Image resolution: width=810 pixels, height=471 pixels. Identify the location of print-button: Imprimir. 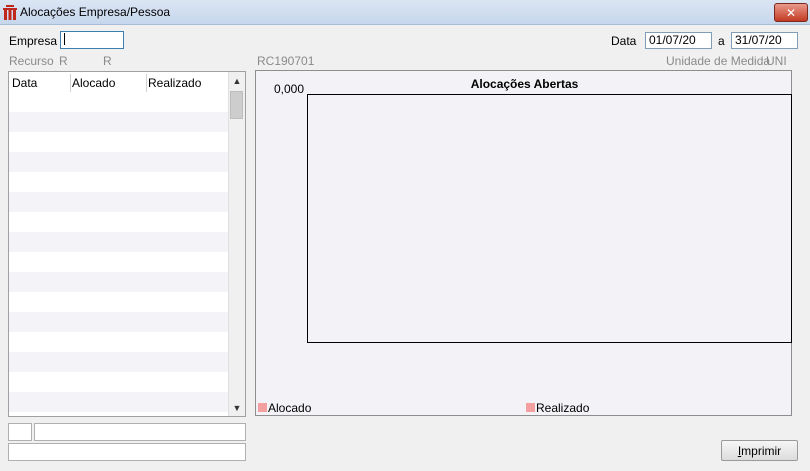
(759, 450).